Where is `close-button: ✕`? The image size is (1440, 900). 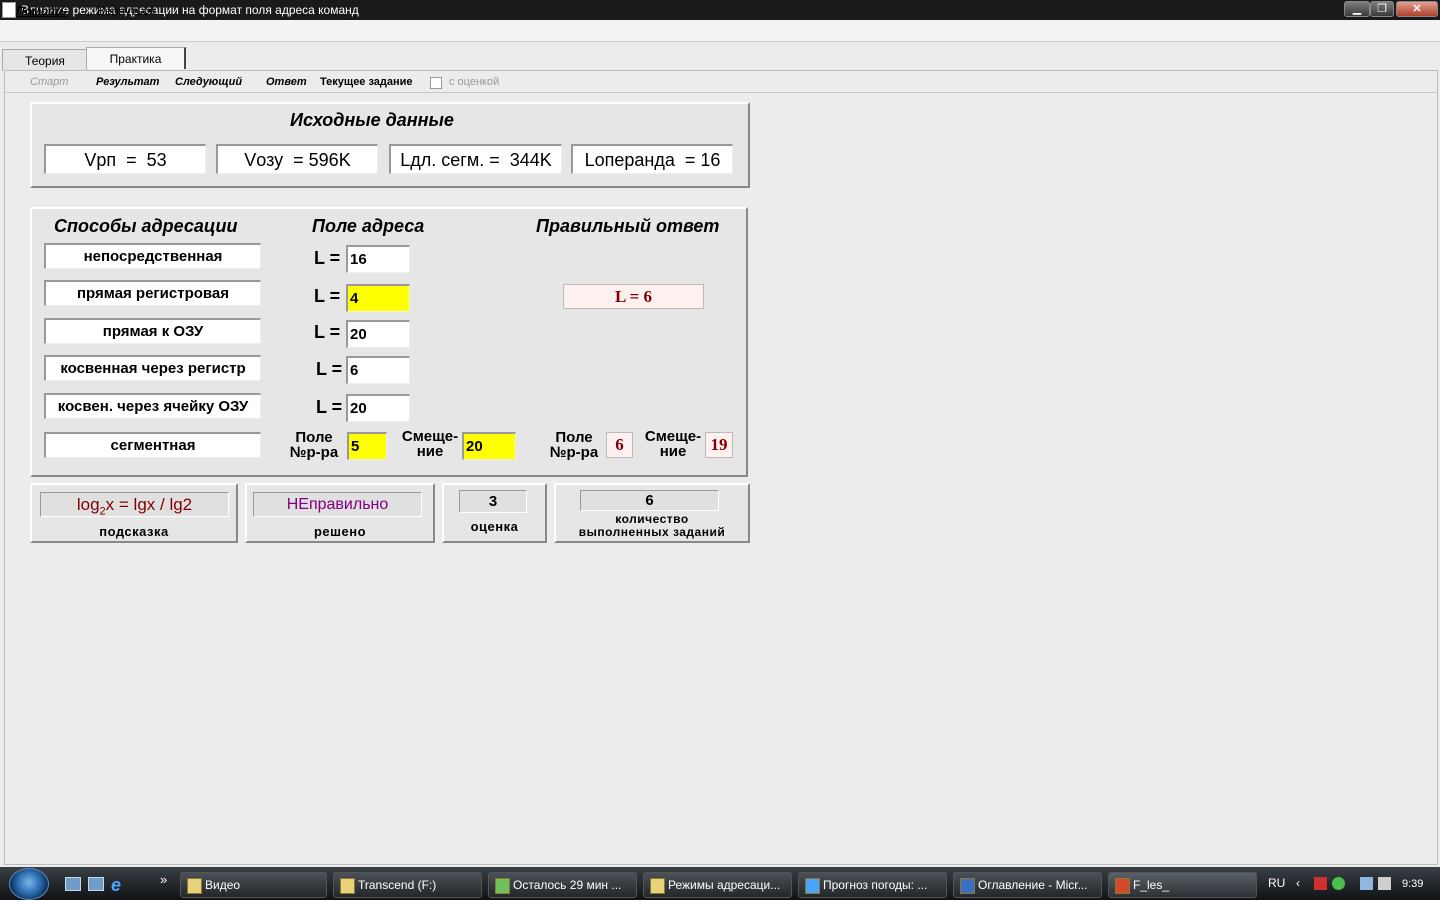
close-button: ✕ is located at coordinates (1417, 9).